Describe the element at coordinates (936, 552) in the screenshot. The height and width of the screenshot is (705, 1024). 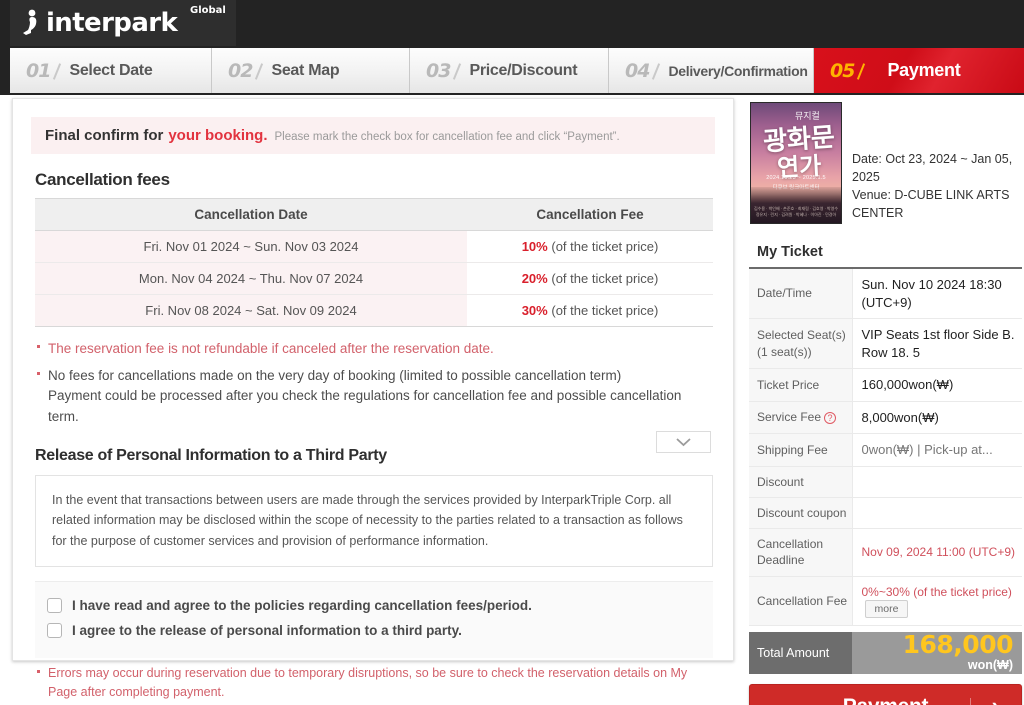
I see `row-value-cancellation-deadline: Nov 09, 2024 11:00 (UTC+9)` at that location.